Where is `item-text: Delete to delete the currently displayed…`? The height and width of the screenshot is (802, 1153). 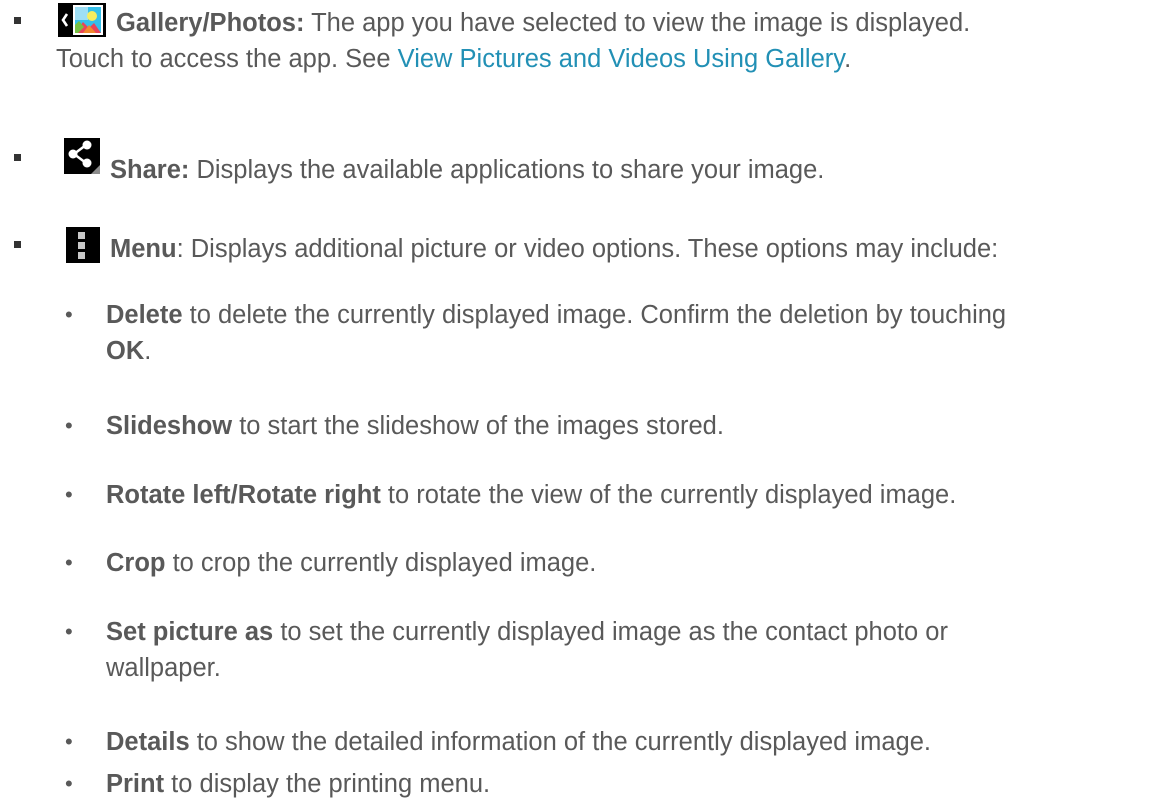 item-text: Delete to delete the currently displayed… is located at coordinates (626, 333).